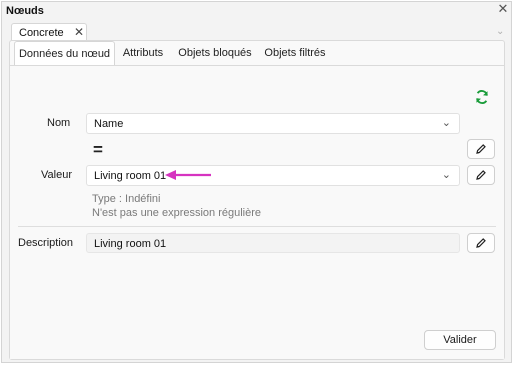  What do you see at coordinates (109, 124) in the screenshot?
I see `name-select-value: Name` at bounding box center [109, 124].